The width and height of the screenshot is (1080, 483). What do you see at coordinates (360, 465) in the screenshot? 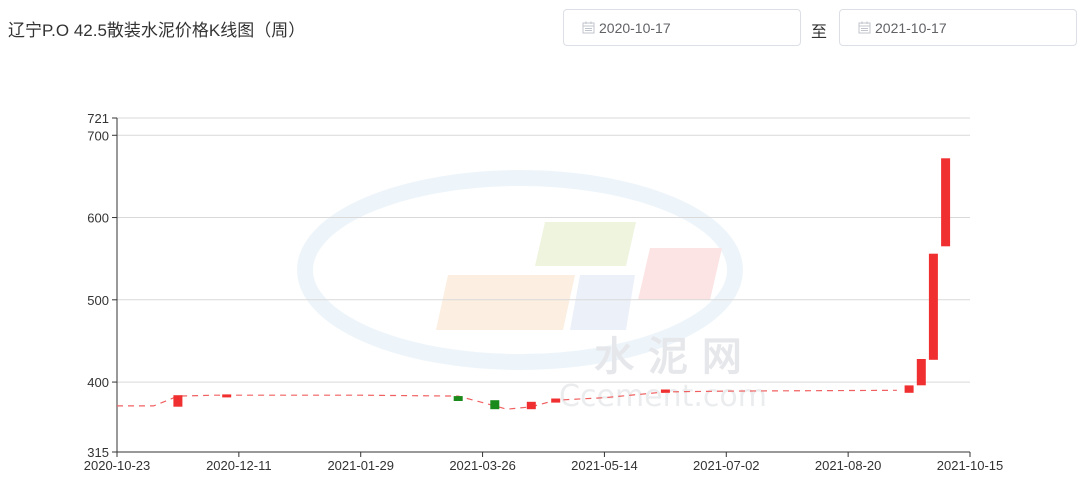
I see `x-tick-label: 2021-01-29` at bounding box center [360, 465].